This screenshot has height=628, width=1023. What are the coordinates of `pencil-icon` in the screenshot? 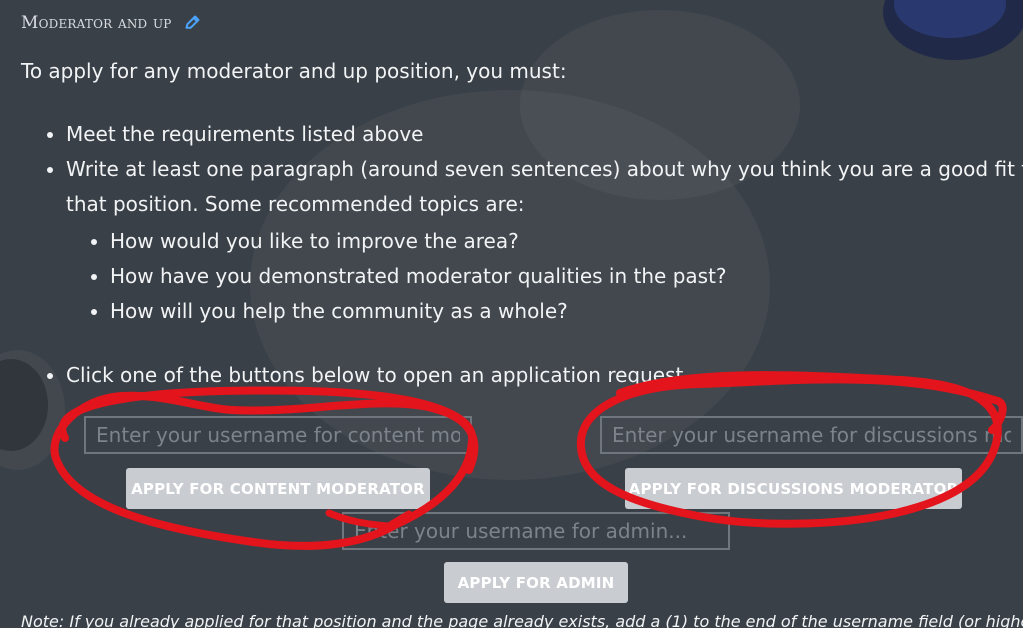 It's located at (192, 23).